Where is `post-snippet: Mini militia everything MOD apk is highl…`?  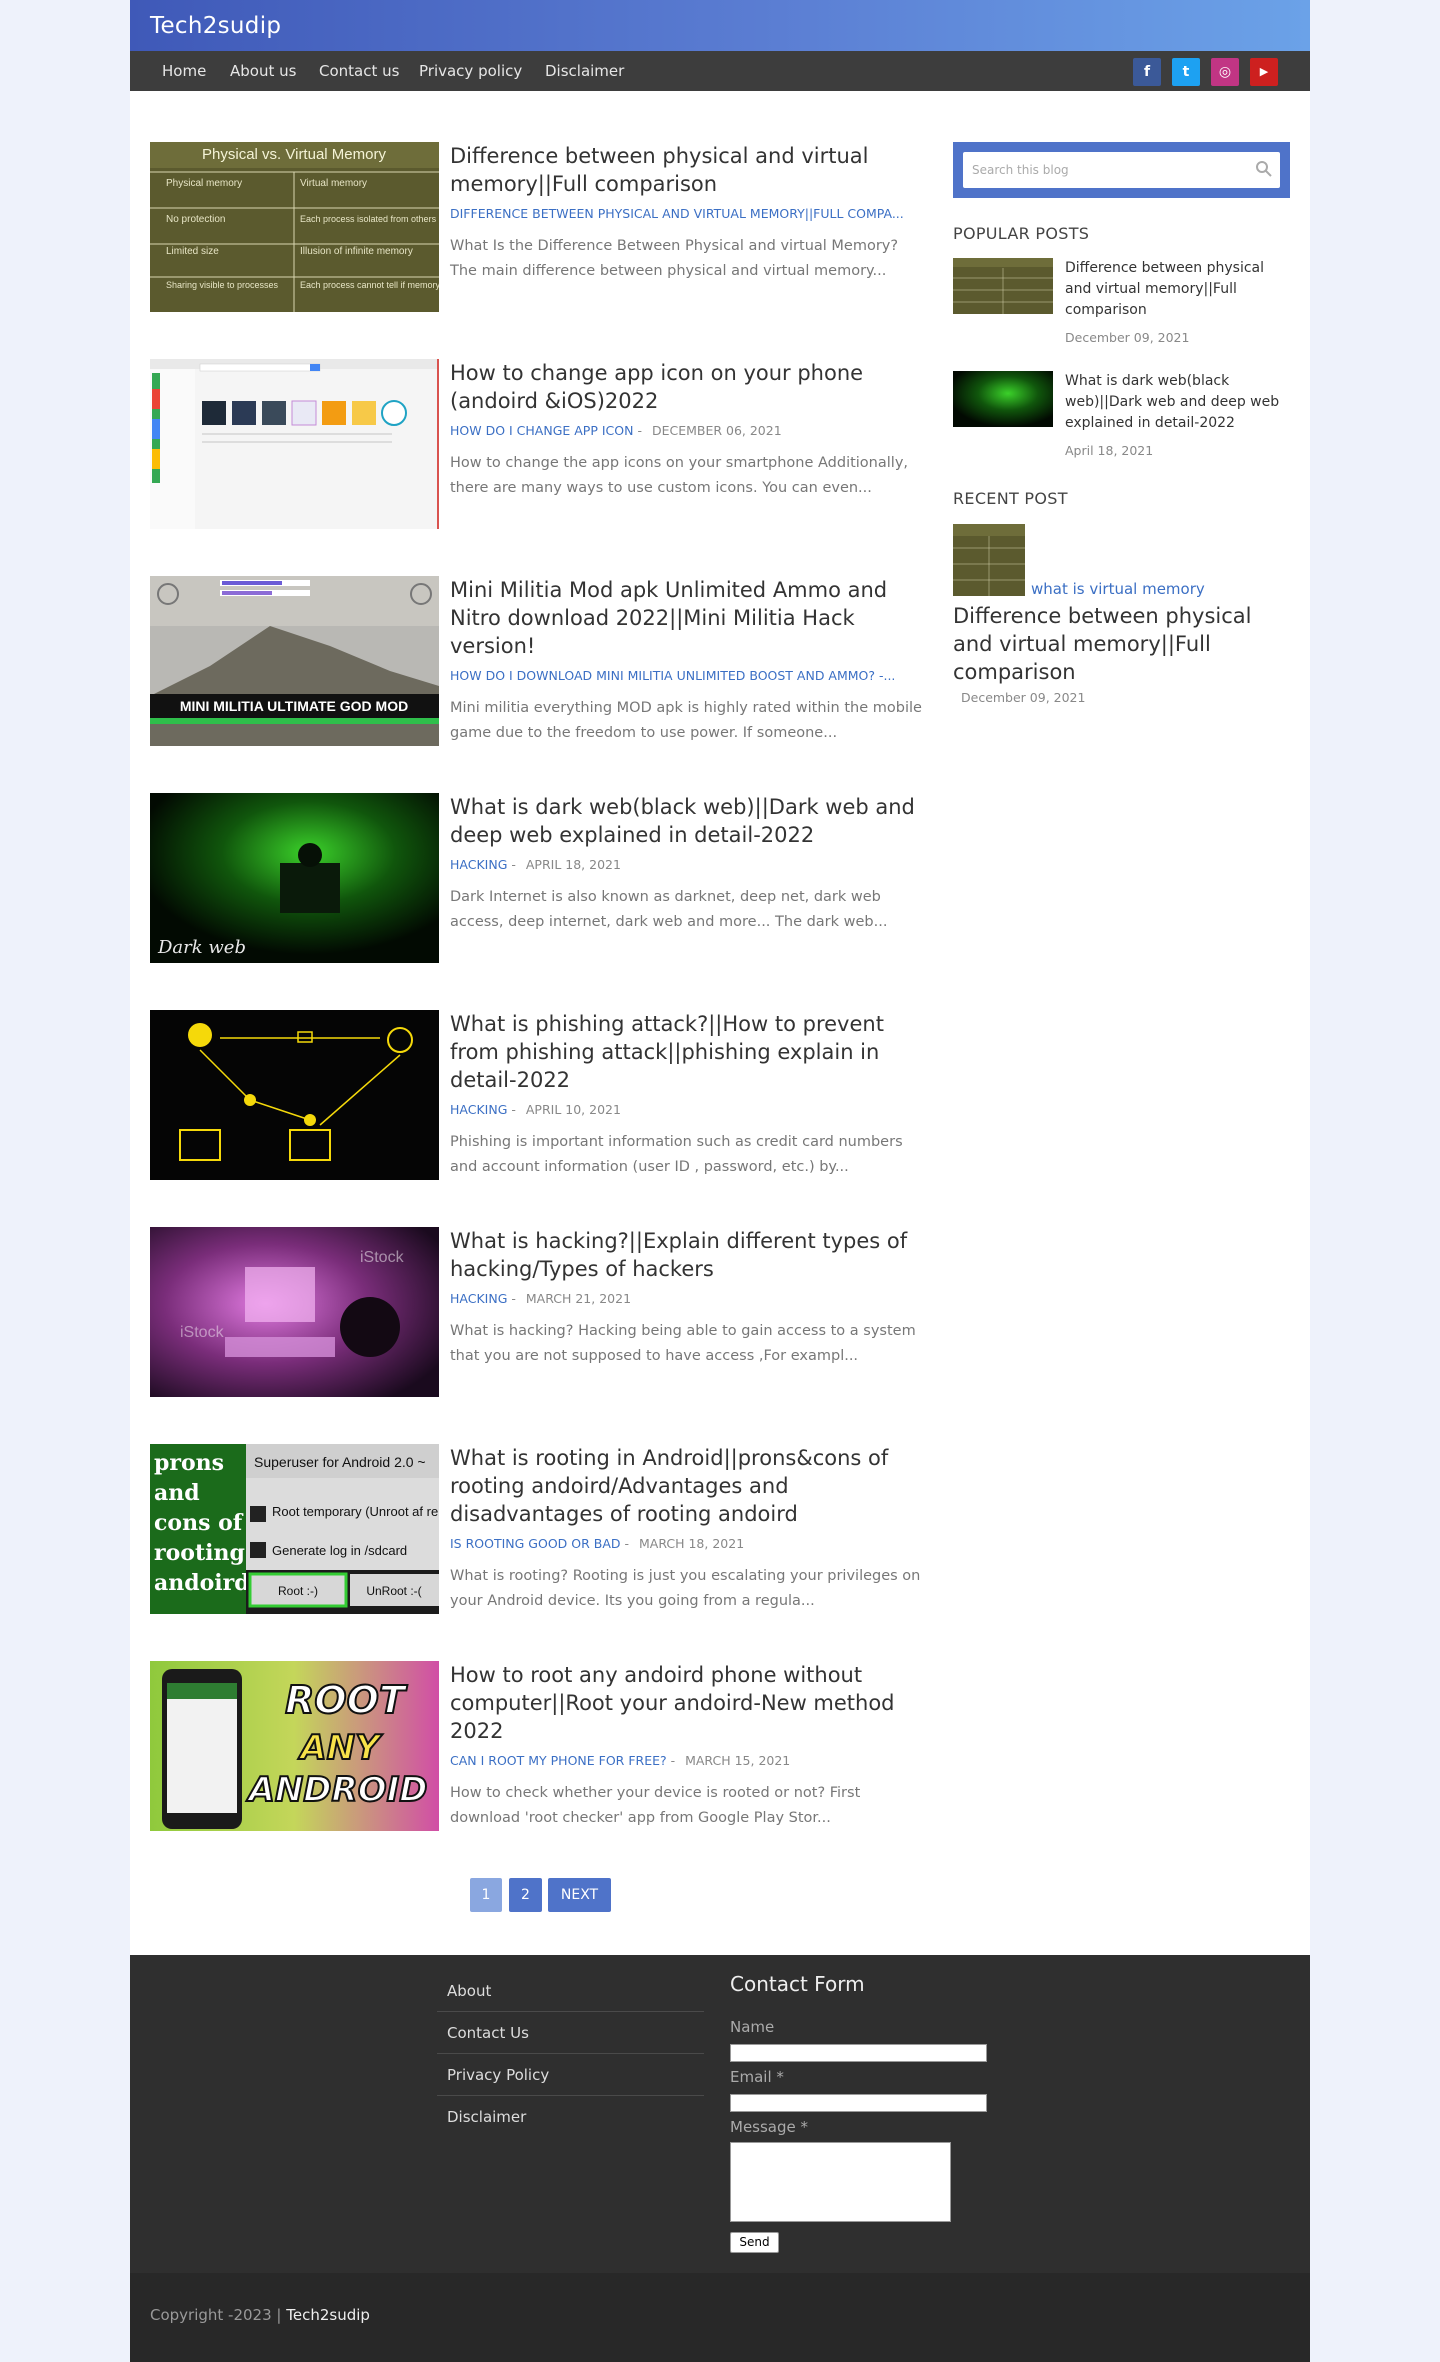
post-snippet: Mini militia everything MOD apk is highl… is located at coordinates (686, 720).